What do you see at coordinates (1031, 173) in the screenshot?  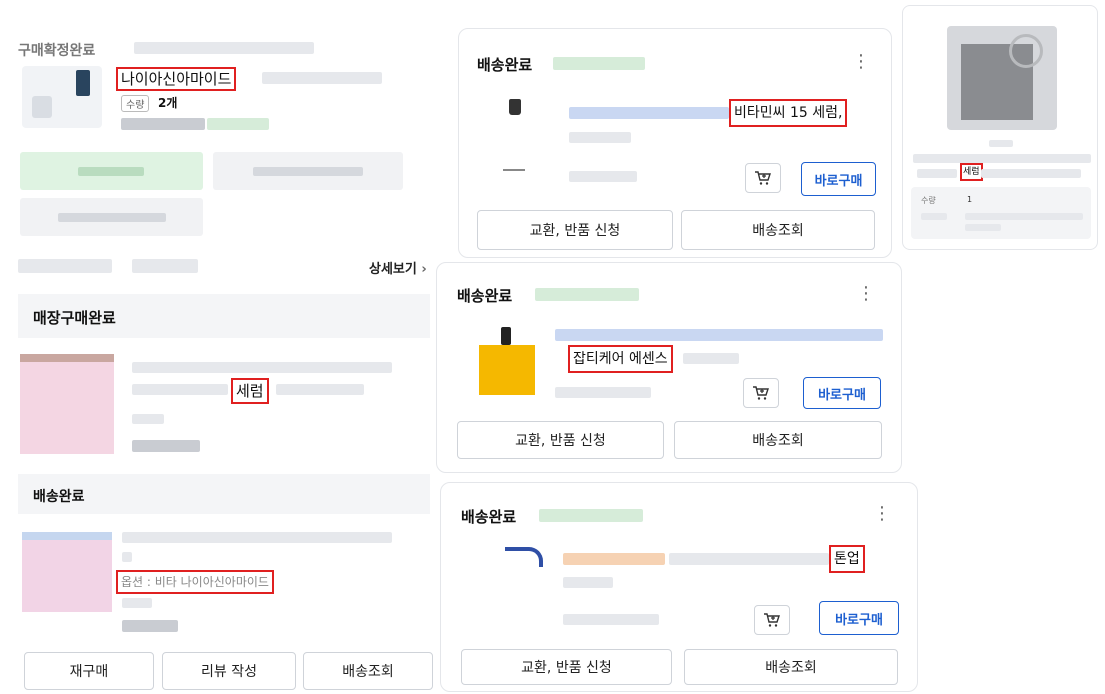 I see `blurred-panel-line2b` at bounding box center [1031, 173].